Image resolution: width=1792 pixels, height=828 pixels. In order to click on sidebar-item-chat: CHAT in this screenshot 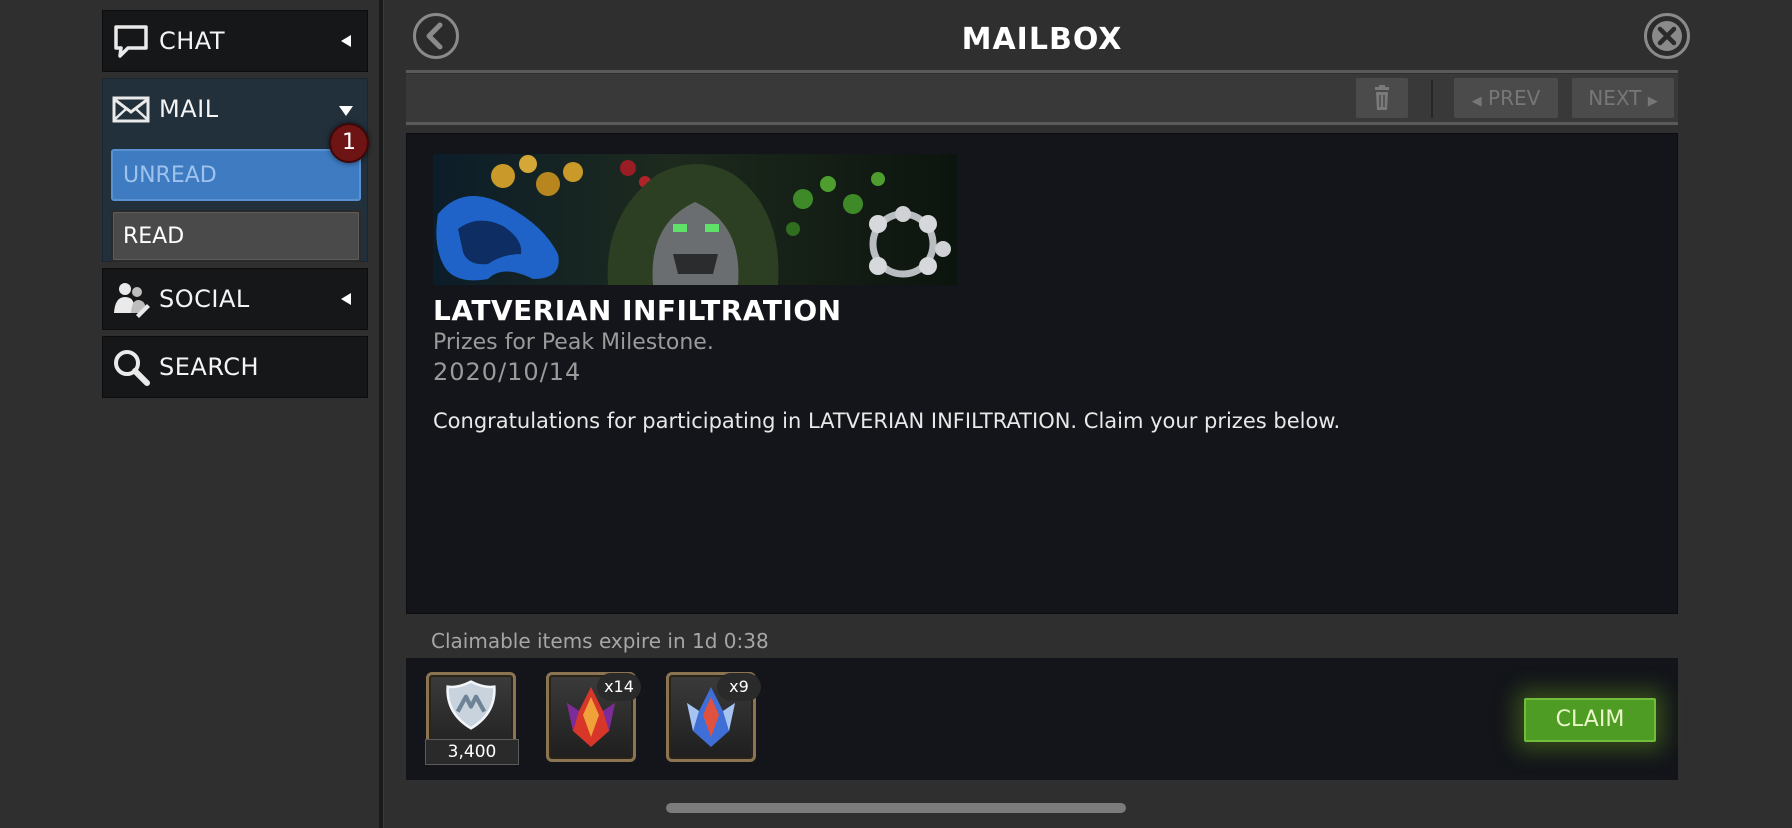, I will do `click(235, 41)`.